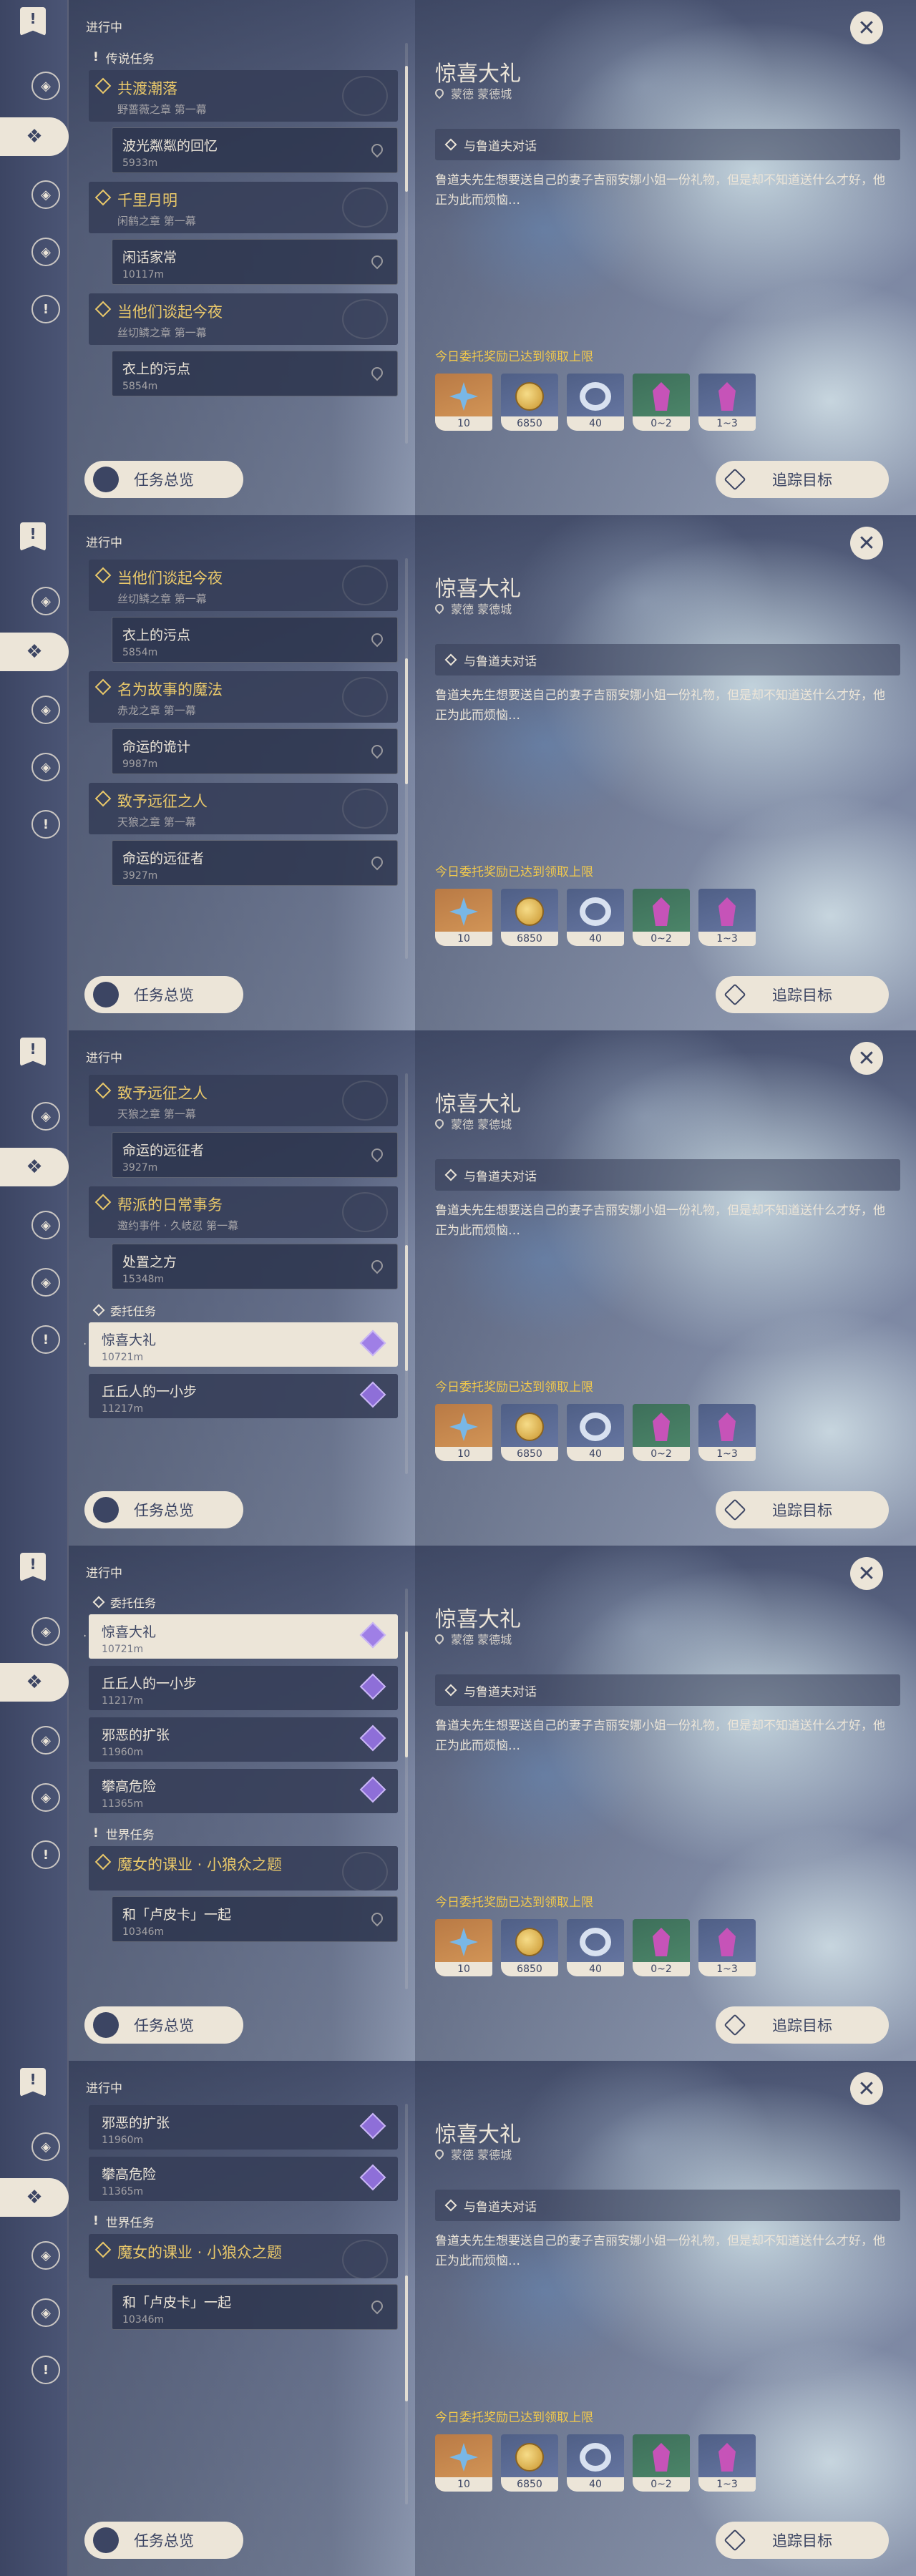 The image size is (916, 2576). What do you see at coordinates (243, 697) in the screenshot?
I see `quest-header: 名为故事的魔法 赤龙之章 第一幕` at bounding box center [243, 697].